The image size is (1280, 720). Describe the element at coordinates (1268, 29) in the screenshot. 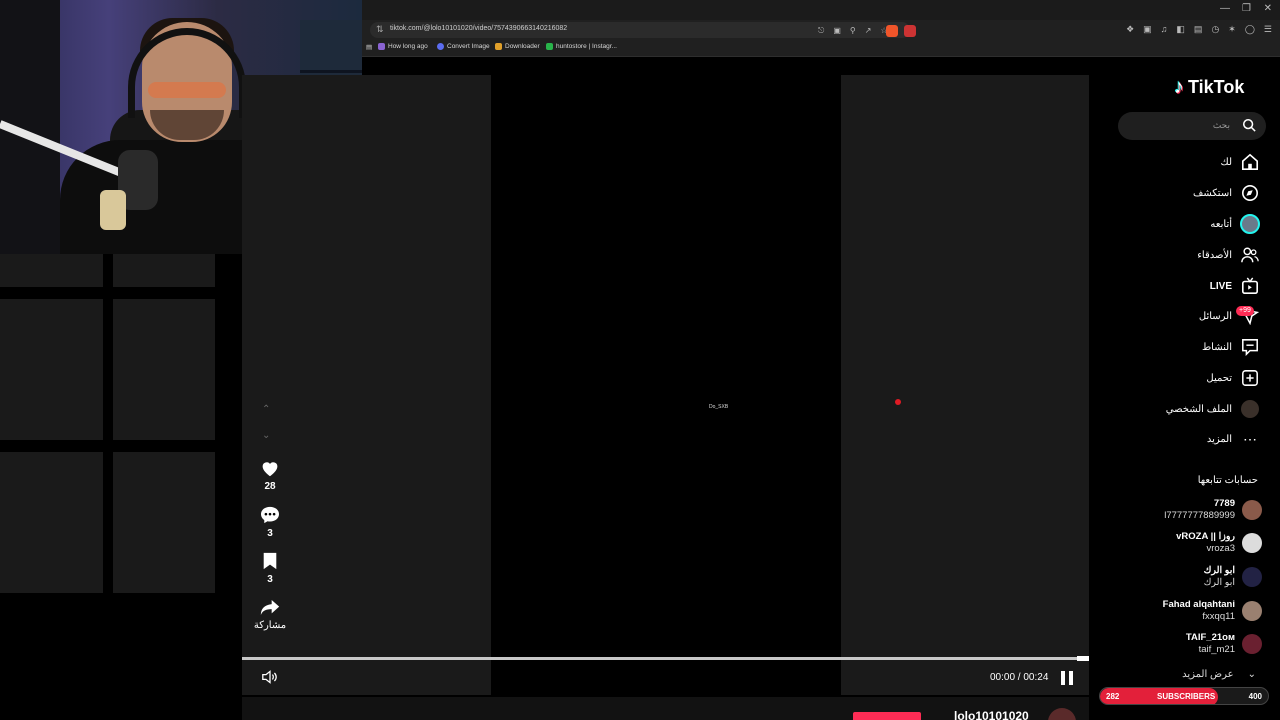

I see `menu-icon: ☰` at that location.